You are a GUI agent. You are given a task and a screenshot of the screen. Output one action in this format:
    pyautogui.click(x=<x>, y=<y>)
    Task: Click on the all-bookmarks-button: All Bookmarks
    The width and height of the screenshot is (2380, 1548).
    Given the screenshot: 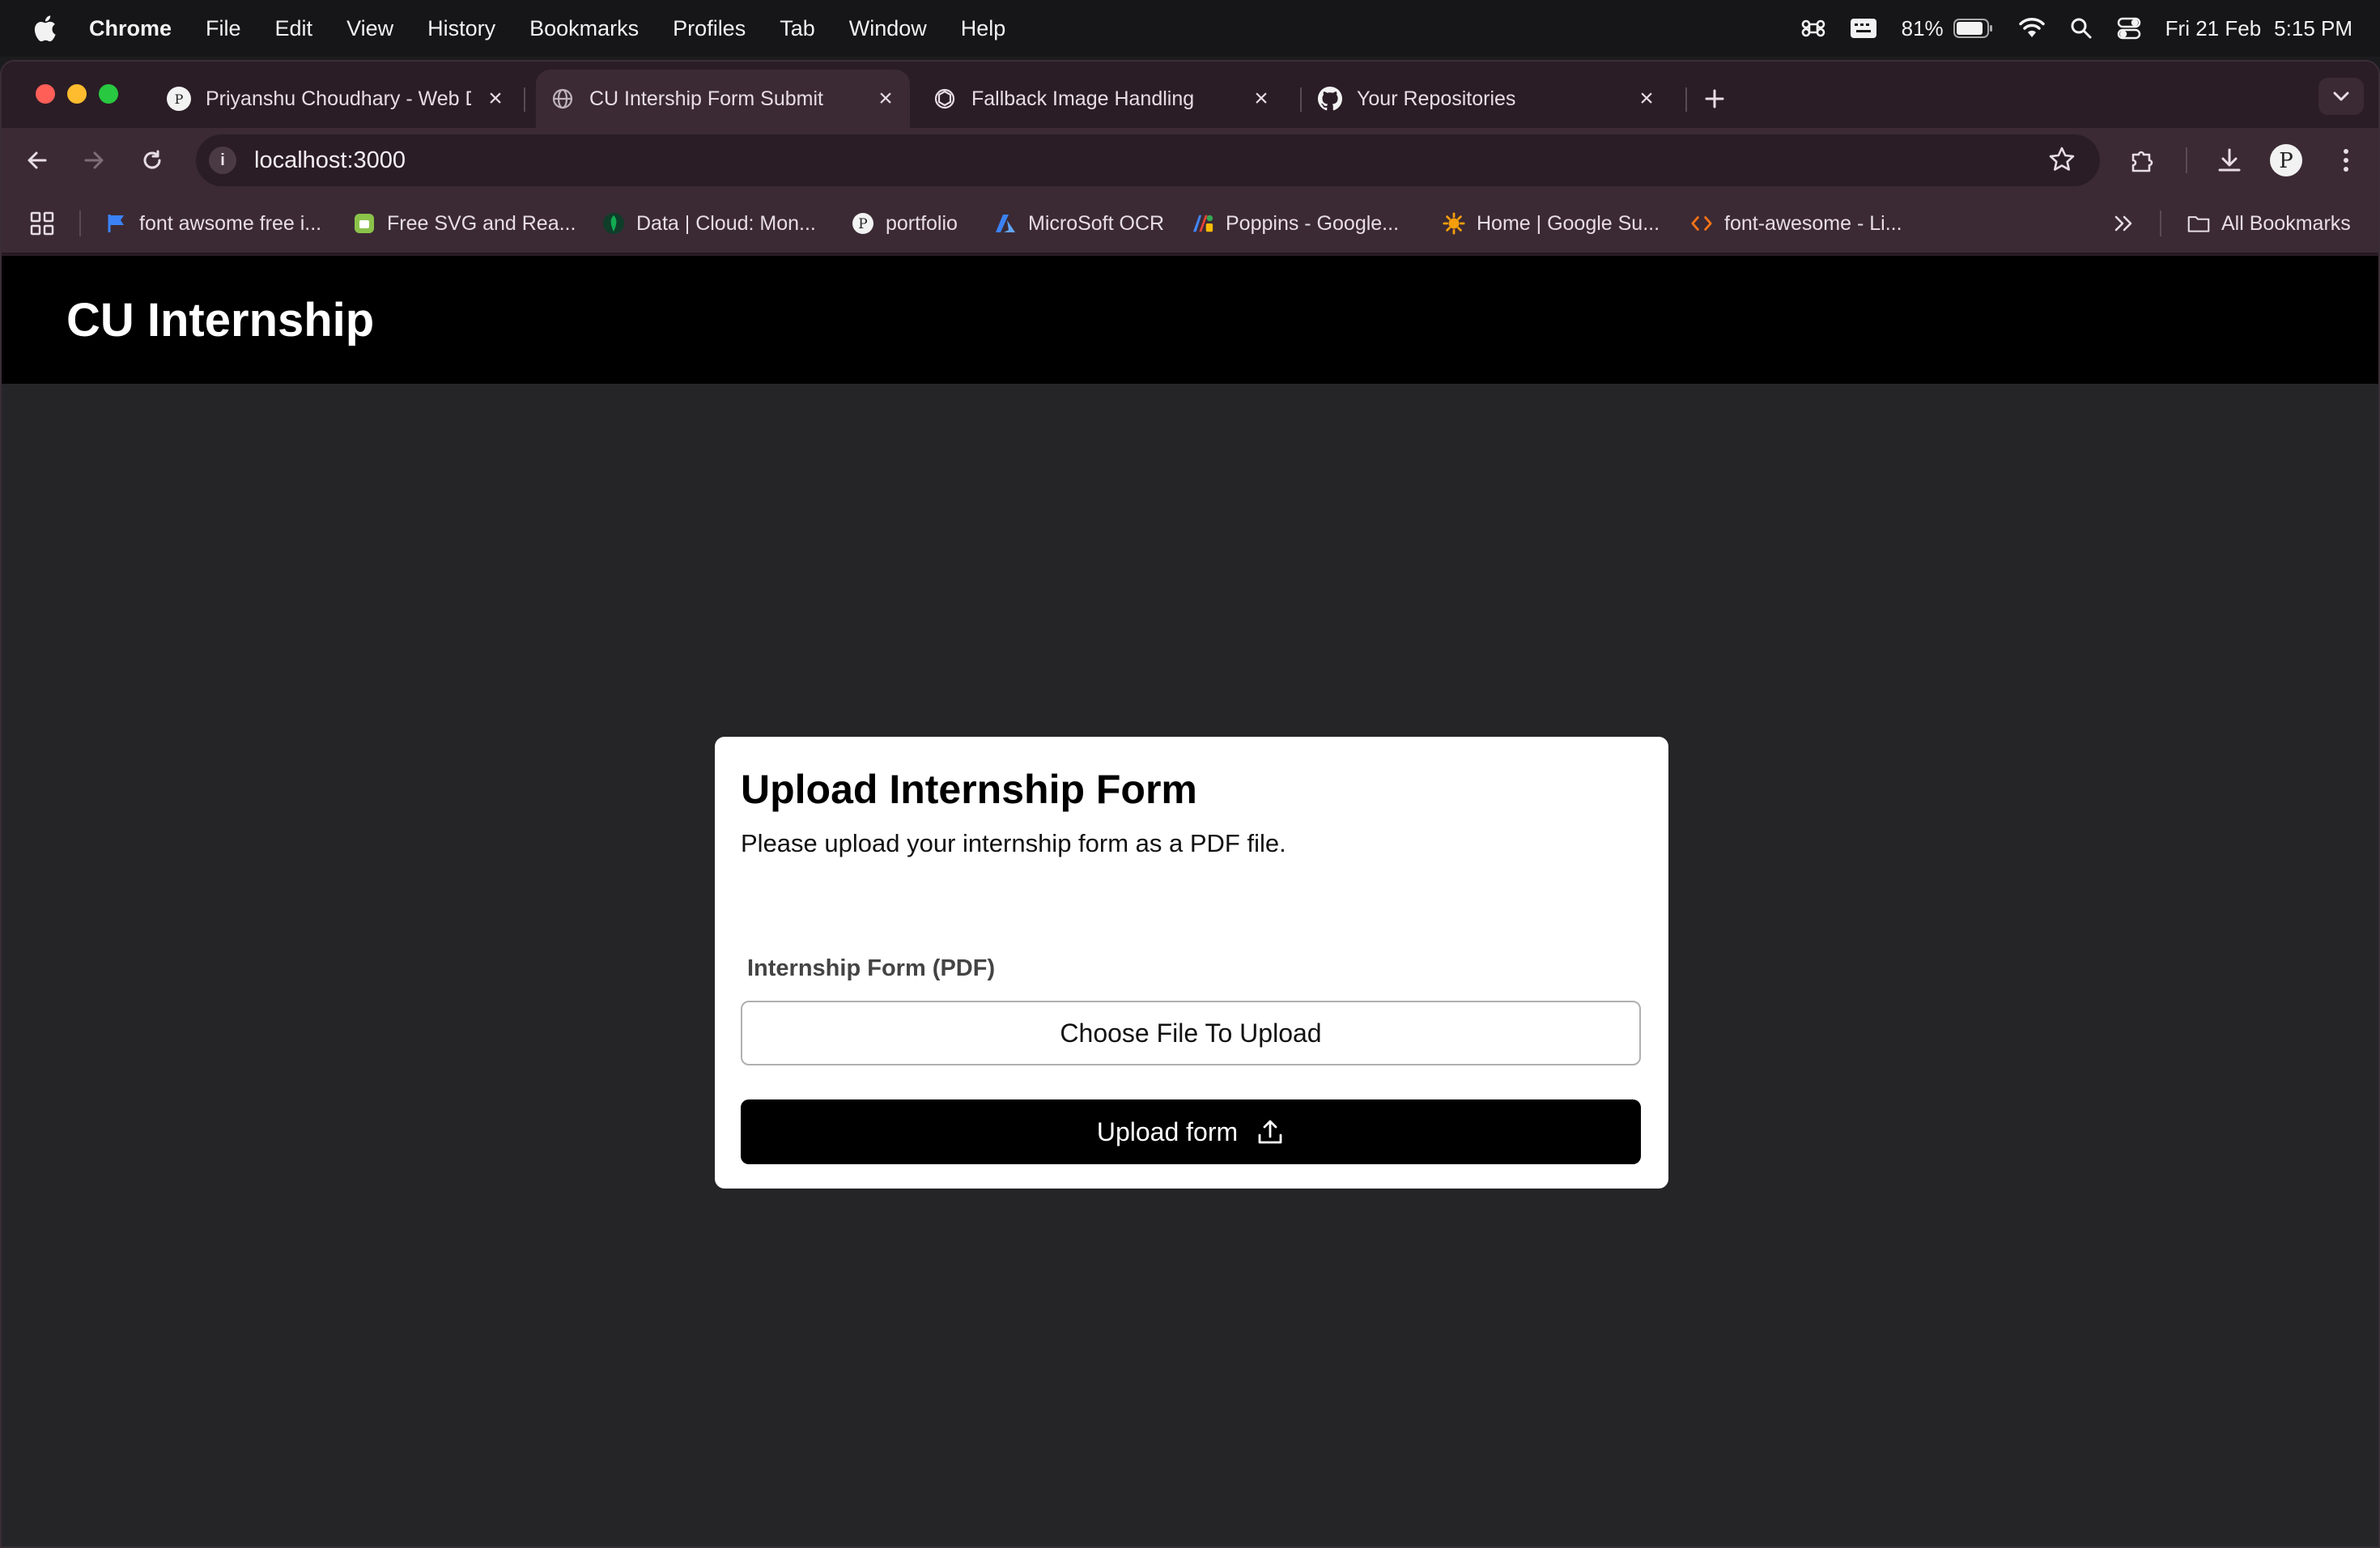 What is the action you would take?
    pyautogui.click(x=2269, y=223)
    